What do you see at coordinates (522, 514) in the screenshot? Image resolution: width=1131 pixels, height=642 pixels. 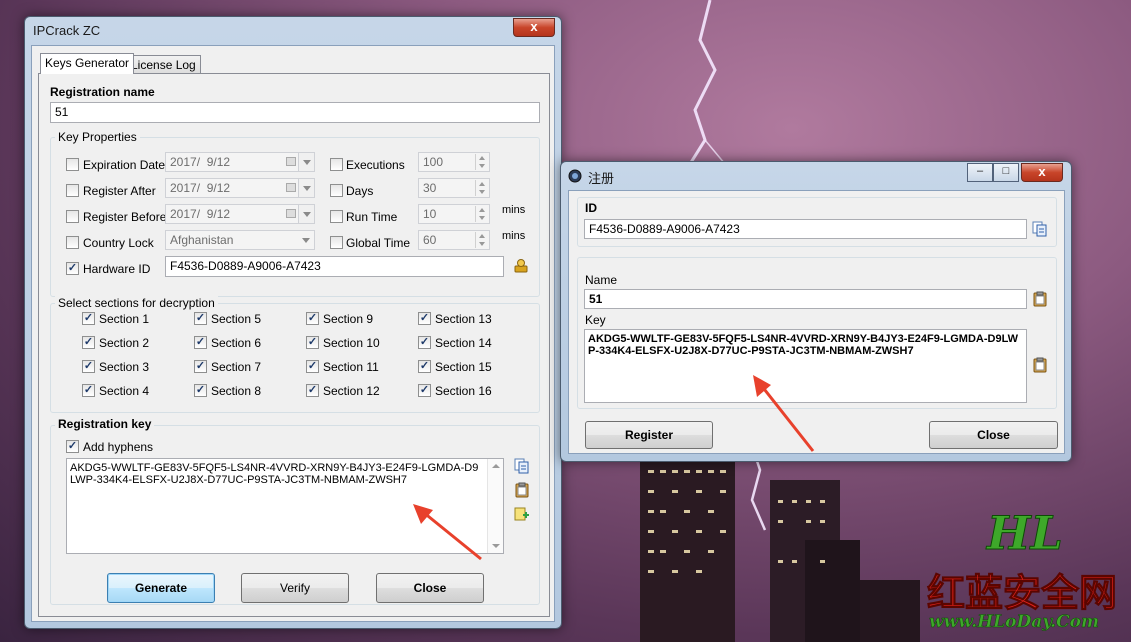 I see `add-document-icon` at bounding box center [522, 514].